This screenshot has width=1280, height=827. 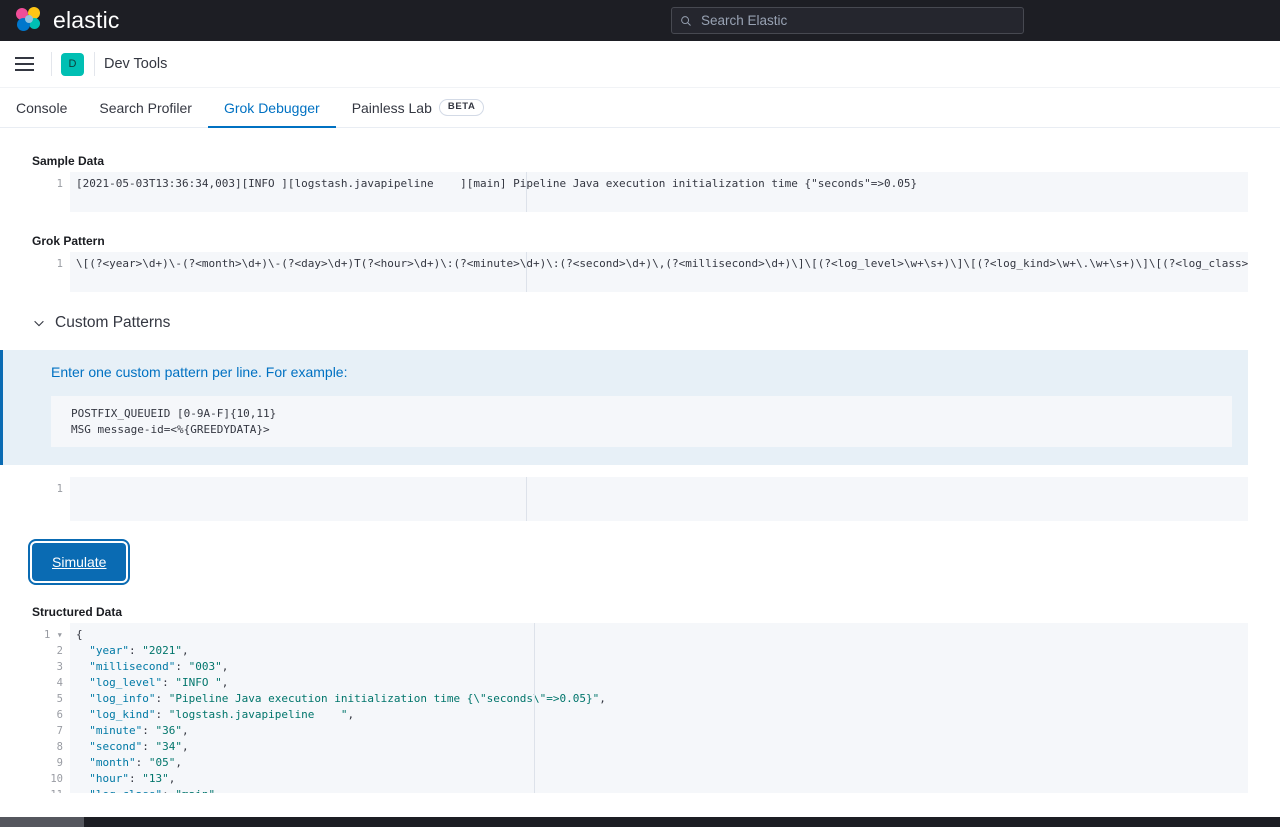 I want to click on tab-grok-debugger: Grok Debugger, so click(x=271, y=108).